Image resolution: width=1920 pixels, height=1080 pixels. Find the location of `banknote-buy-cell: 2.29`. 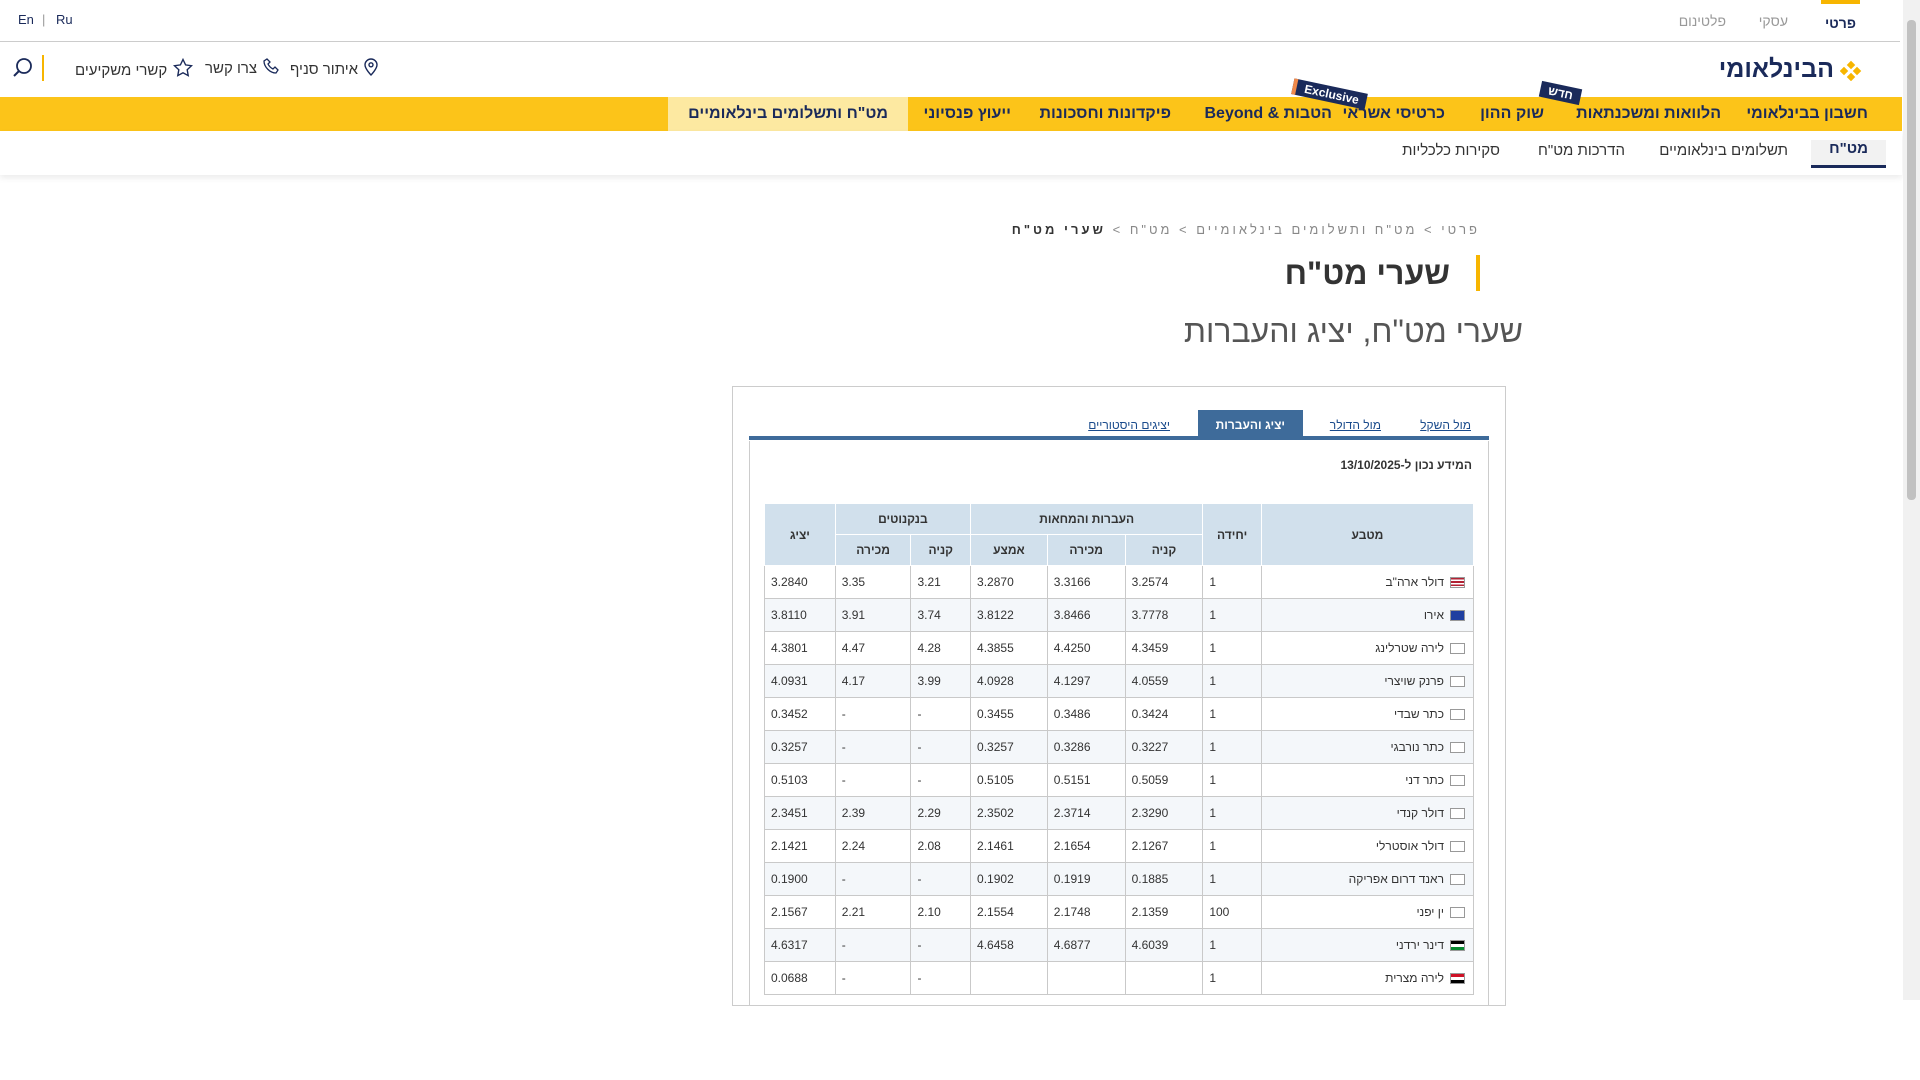

banknote-buy-cell: 2.29 is located at coordinates (941, 813).